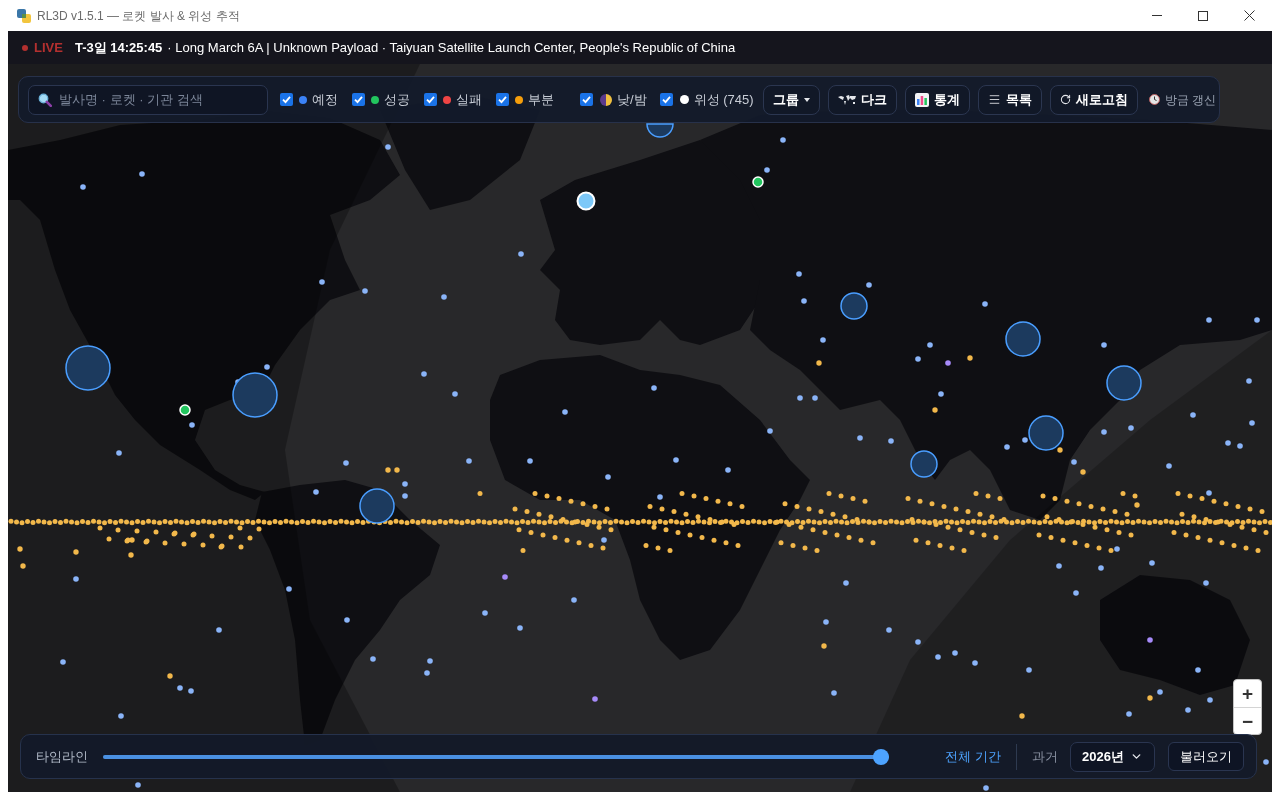  I want to click on toolbar-button: 통계, so click(937, 99).